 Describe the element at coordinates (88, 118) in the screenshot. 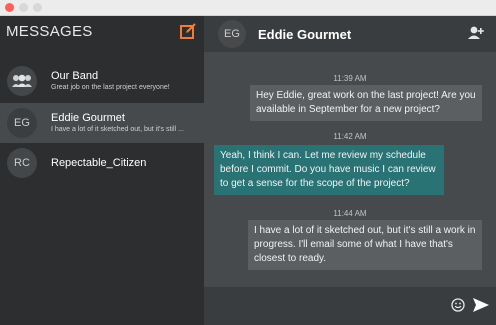

I see `conversation-name: Eddie Gourmet` at that location.